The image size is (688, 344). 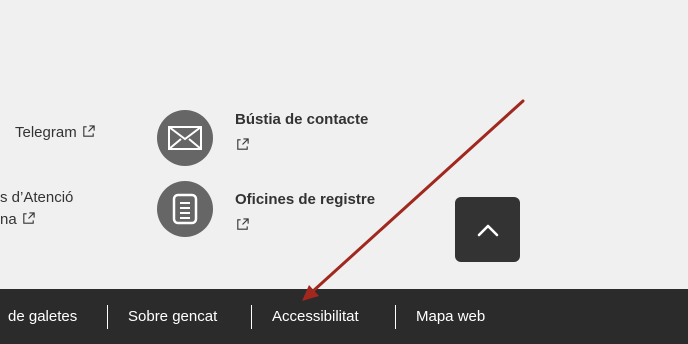 I want to click on atencio-label-line2: na, so click(x=8, y=219).